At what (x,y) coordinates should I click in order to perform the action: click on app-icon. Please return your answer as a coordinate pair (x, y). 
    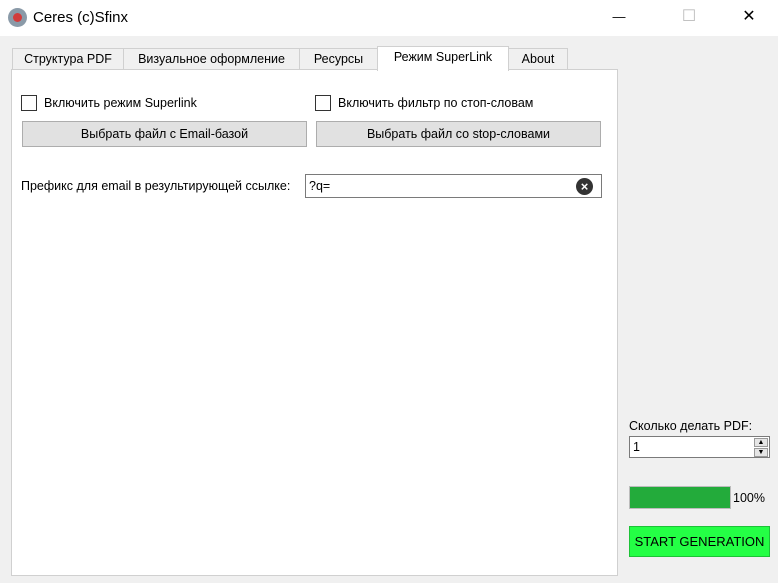
    Looking at the image, I should click on (17, 17).